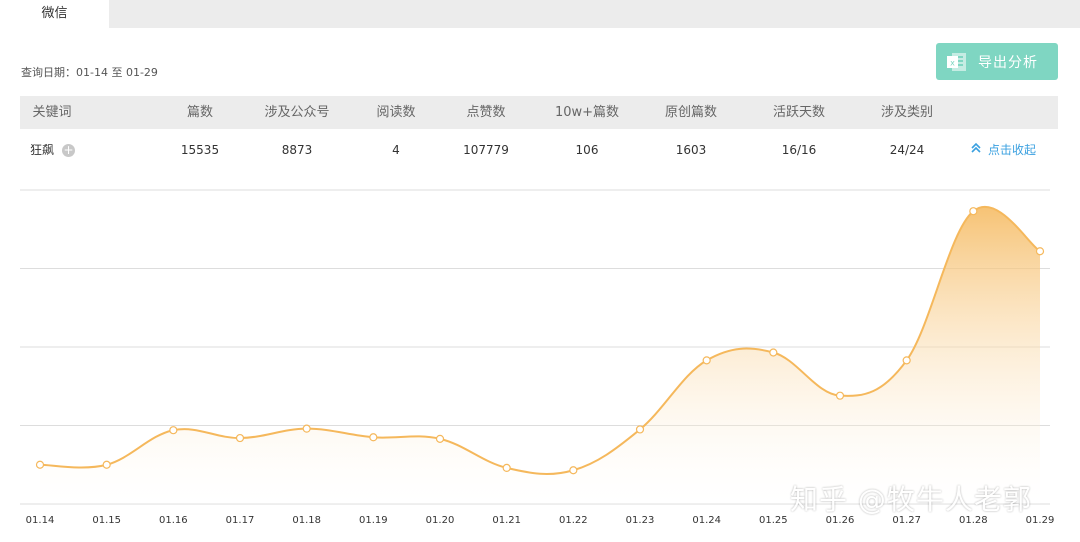 The width and height of the screenshot is (1080, 542). I want to click on double-chevron-up-icon, so click(976, 150).